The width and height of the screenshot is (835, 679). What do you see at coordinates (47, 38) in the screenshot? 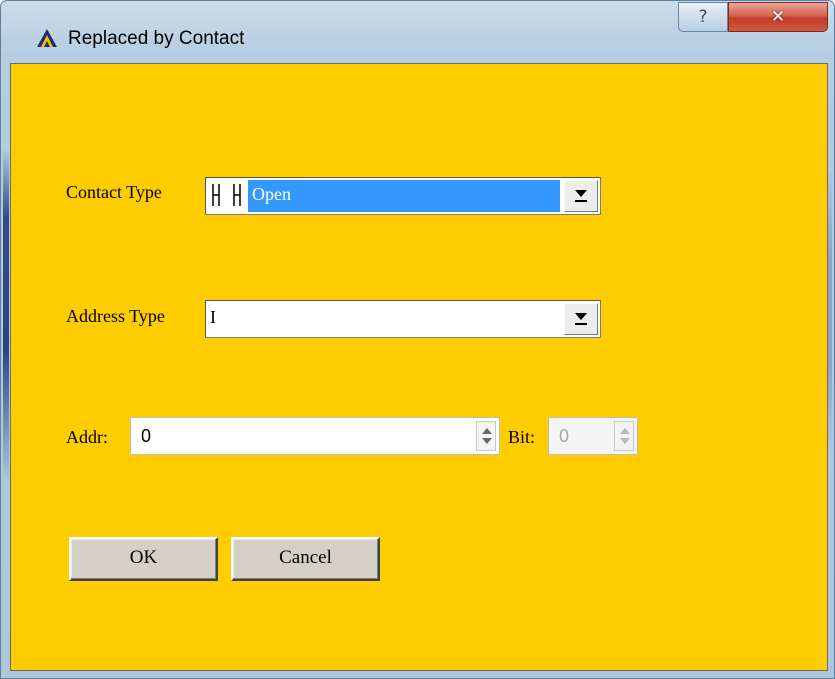
I see `app-icon` at bounding box center [47, 38].